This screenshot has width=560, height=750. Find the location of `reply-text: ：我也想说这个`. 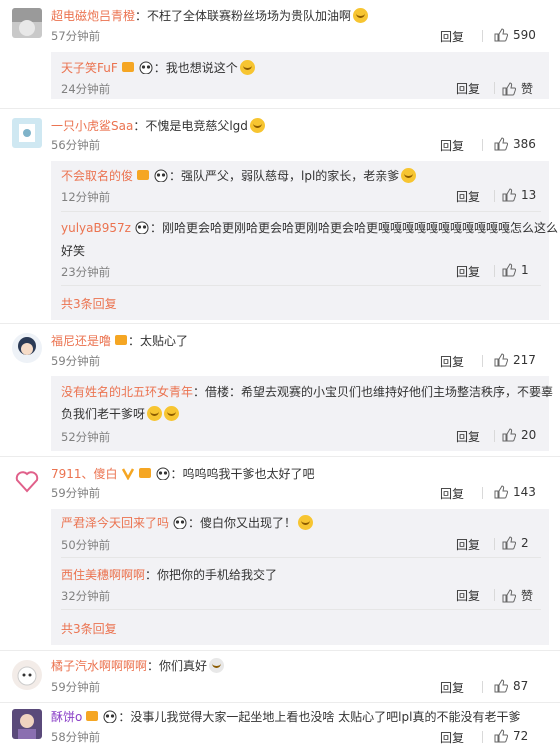

reply-text: ：我也想说这个 is located at coordinates (195, 68).